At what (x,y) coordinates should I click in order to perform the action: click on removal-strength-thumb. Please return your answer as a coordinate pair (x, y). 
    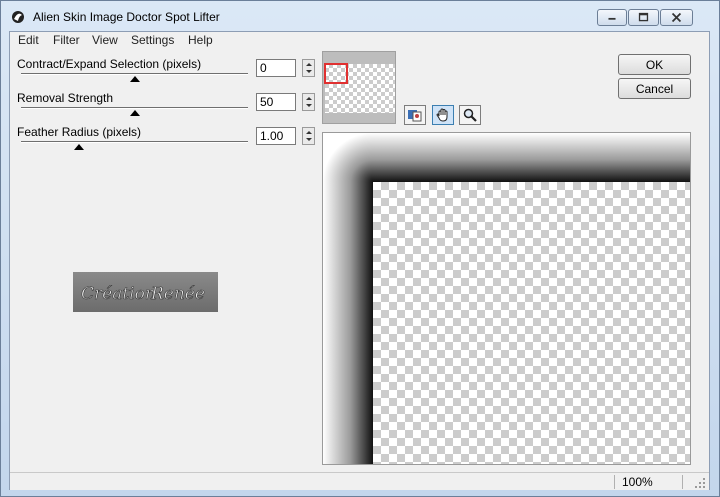
    Looking at the image, I should click on (135, 113).